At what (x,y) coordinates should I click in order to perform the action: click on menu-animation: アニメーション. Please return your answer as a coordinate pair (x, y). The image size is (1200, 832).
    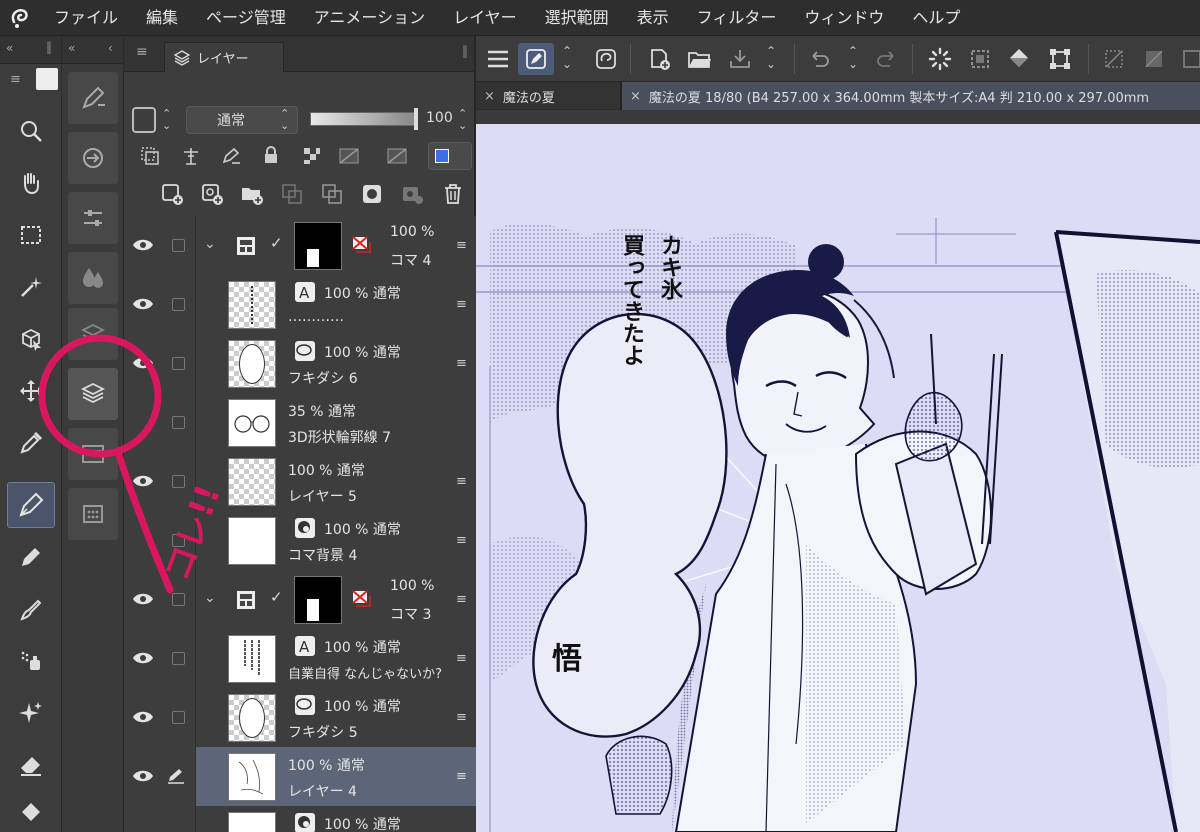
    Looking at the image, I should click on (369, 18).